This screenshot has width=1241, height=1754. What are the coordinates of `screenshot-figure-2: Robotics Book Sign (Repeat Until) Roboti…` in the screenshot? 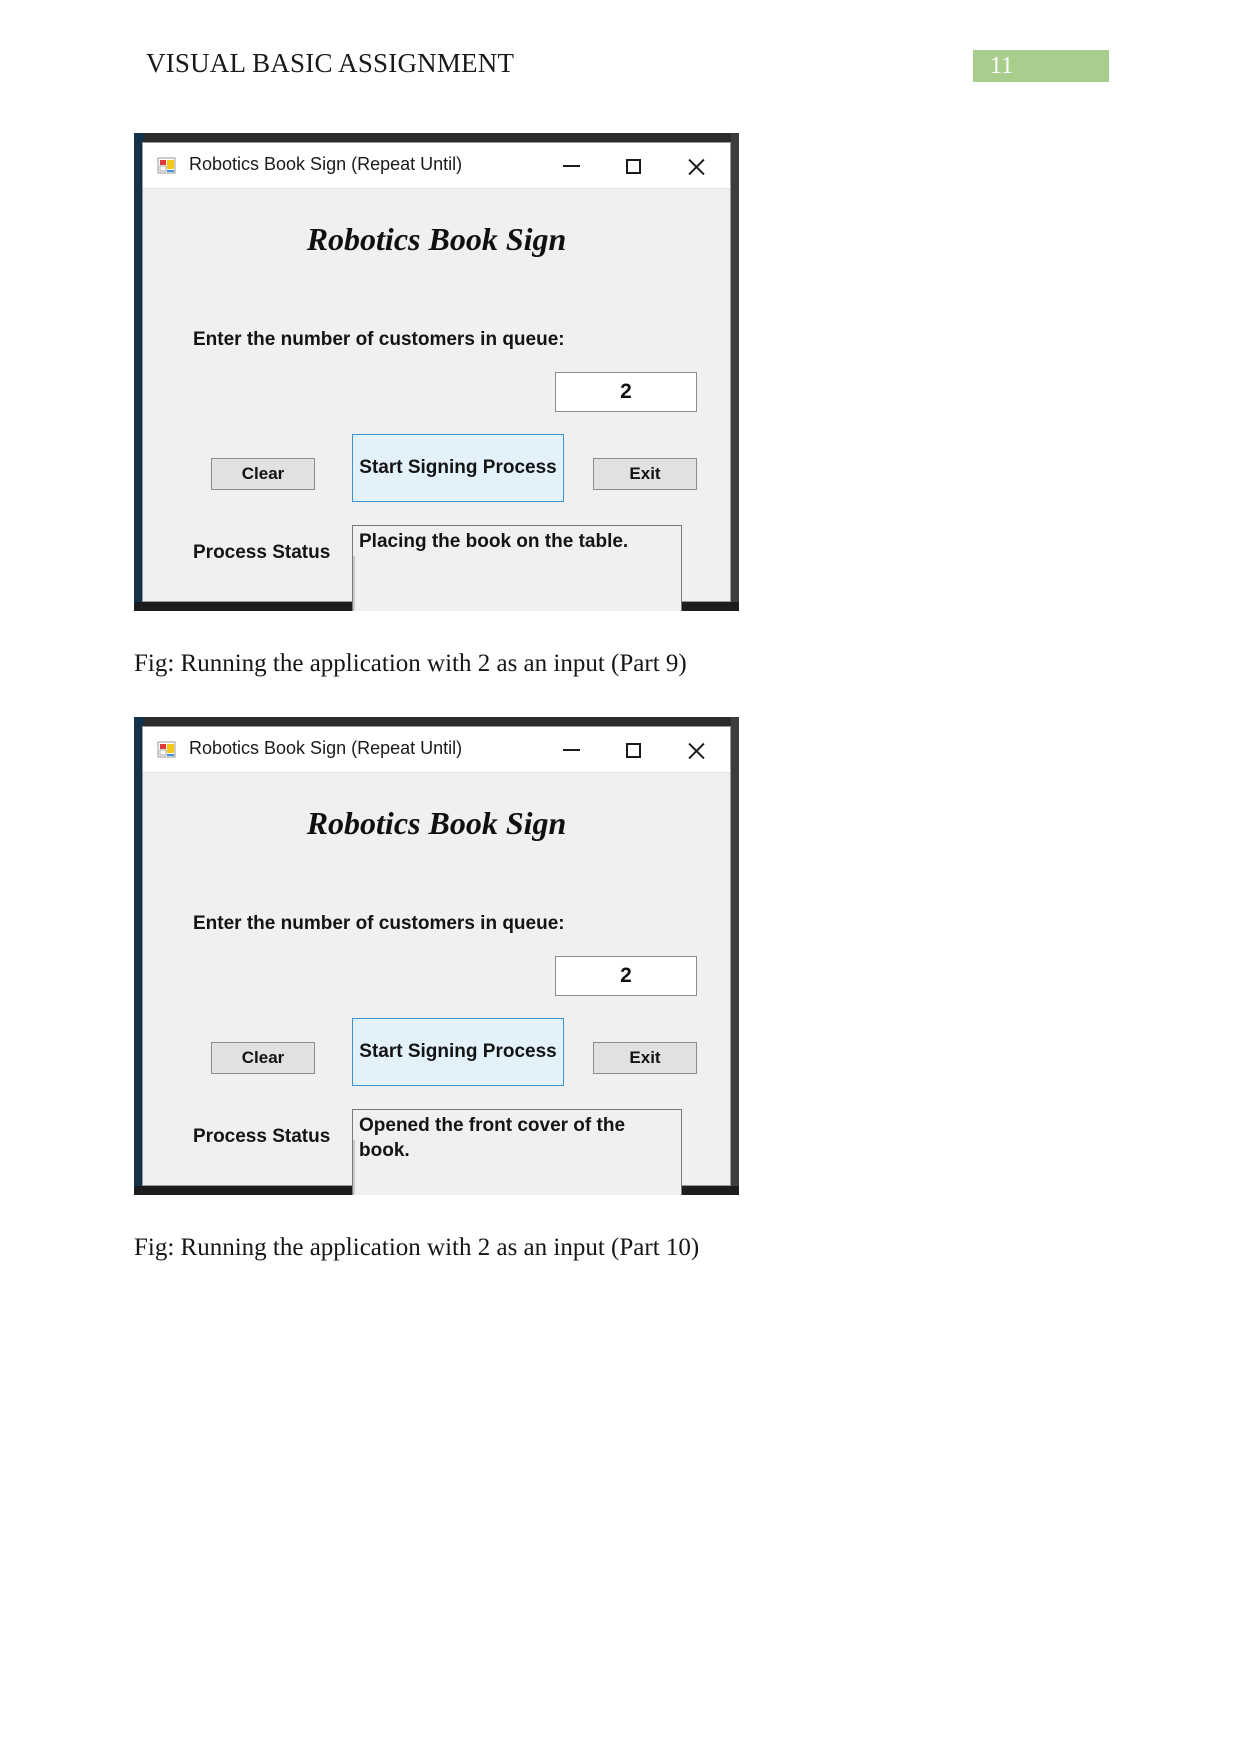 It's located at (436, 956).